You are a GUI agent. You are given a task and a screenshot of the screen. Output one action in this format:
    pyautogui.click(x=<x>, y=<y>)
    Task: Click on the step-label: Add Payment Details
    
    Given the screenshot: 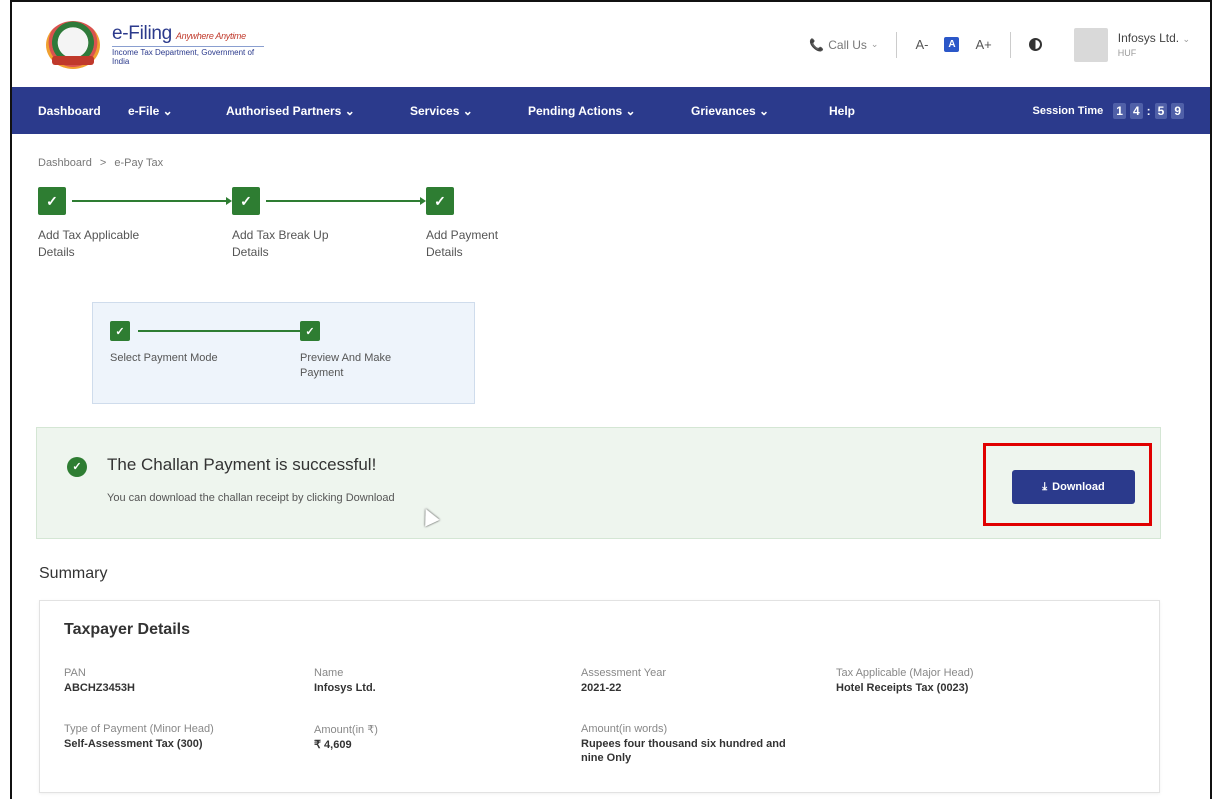 What is the action you would take?
    pyautogui.click(x=462, y=244)
    